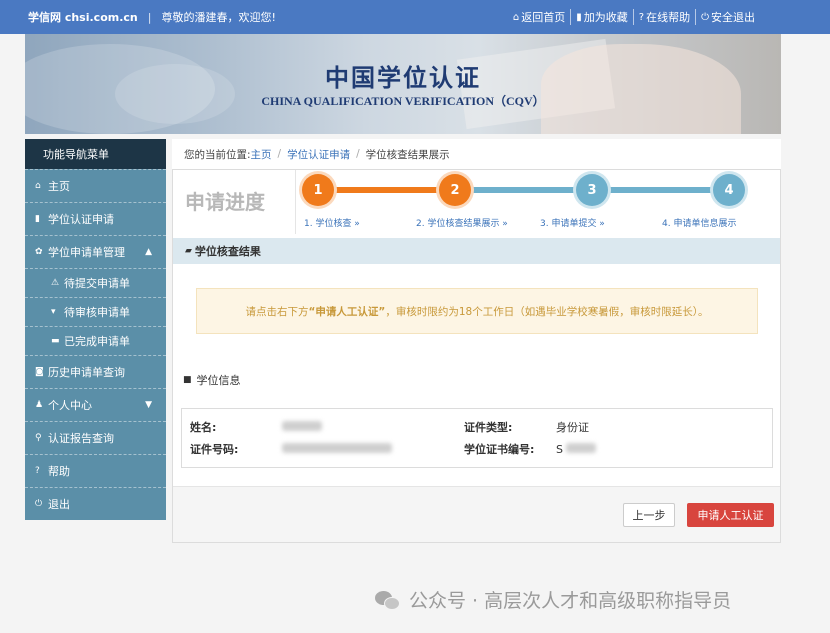 The image size is (830, 633). I want to click on chevron-up-icon: ▲, so click(148, 252).